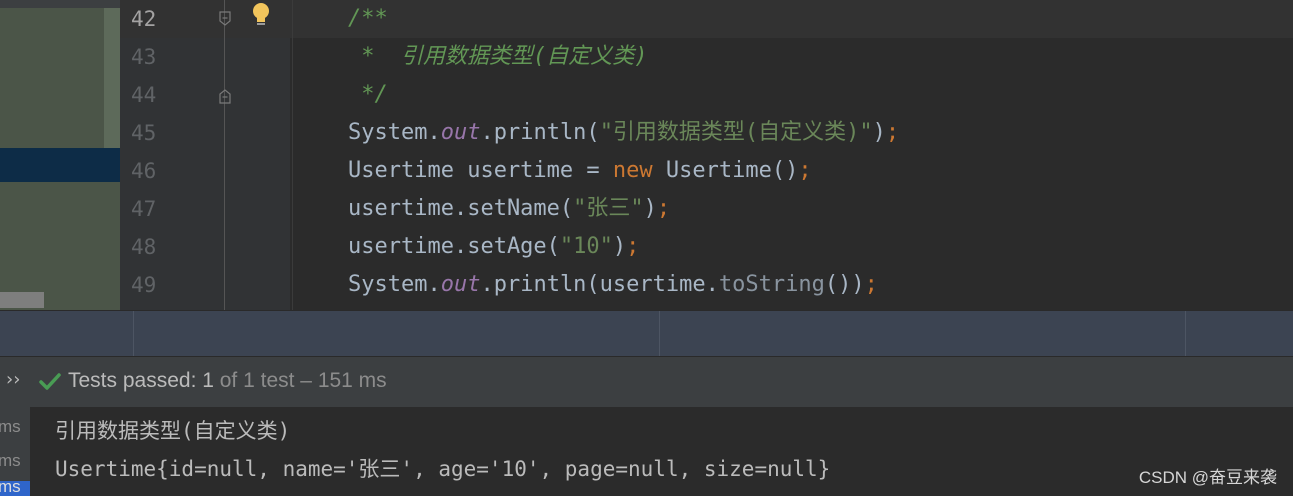 The width and height of the screenshot is (1293, 496). What do you see at coordinates (50, 382) in the screenshot?
I see `check-icon` at bounding box center [50, 382].